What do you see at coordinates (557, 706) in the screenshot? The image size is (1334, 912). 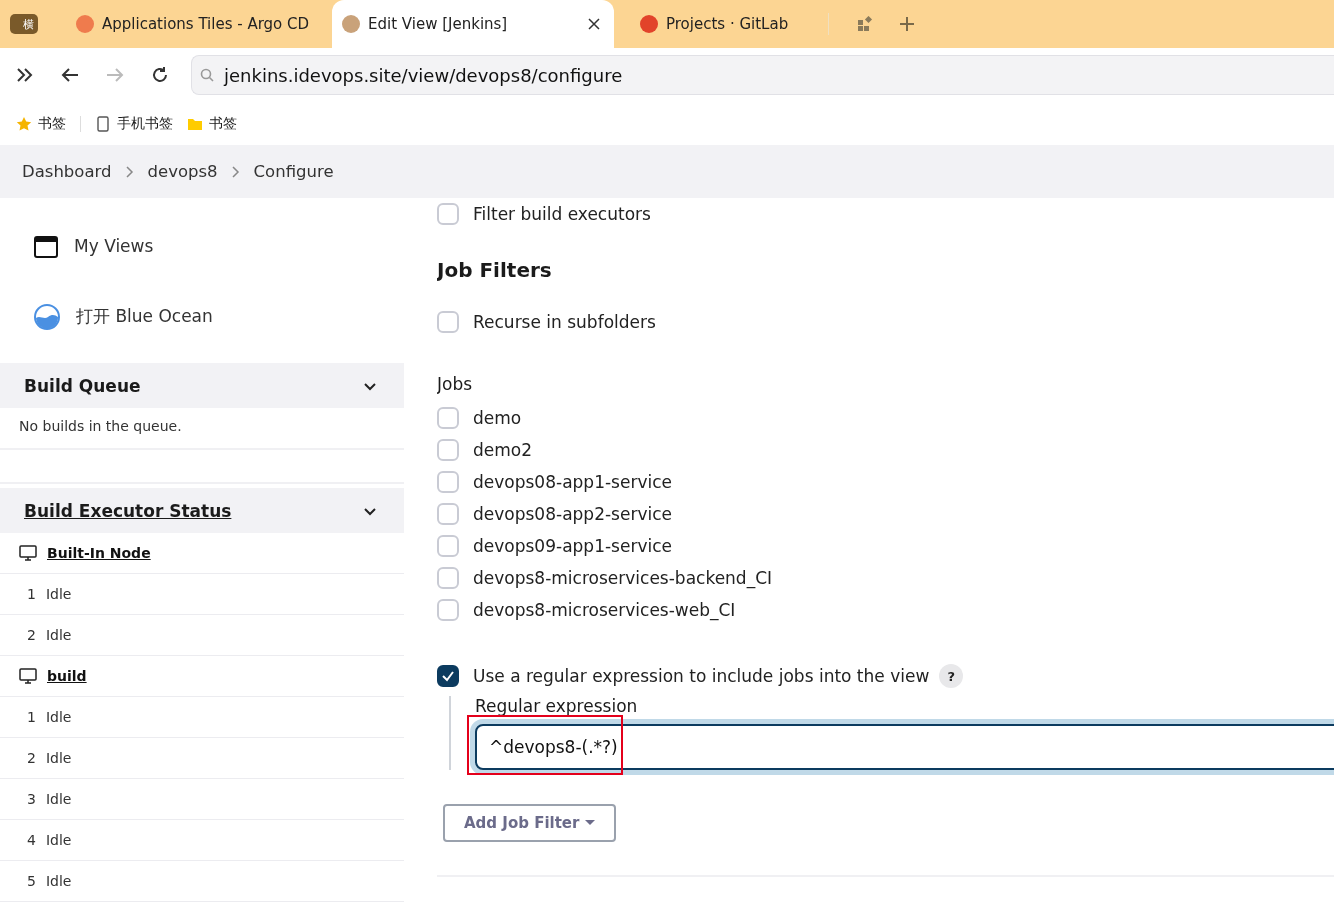 I see `field-label: Regular expression` at bounding box center [557, 706].